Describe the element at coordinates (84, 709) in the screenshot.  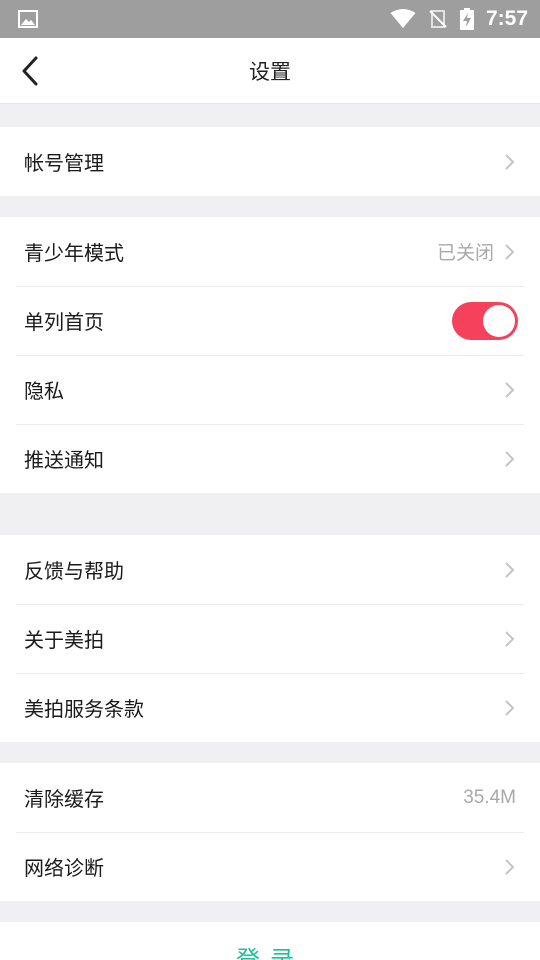
I see `setting-label: 美拍服务条款` at that location.